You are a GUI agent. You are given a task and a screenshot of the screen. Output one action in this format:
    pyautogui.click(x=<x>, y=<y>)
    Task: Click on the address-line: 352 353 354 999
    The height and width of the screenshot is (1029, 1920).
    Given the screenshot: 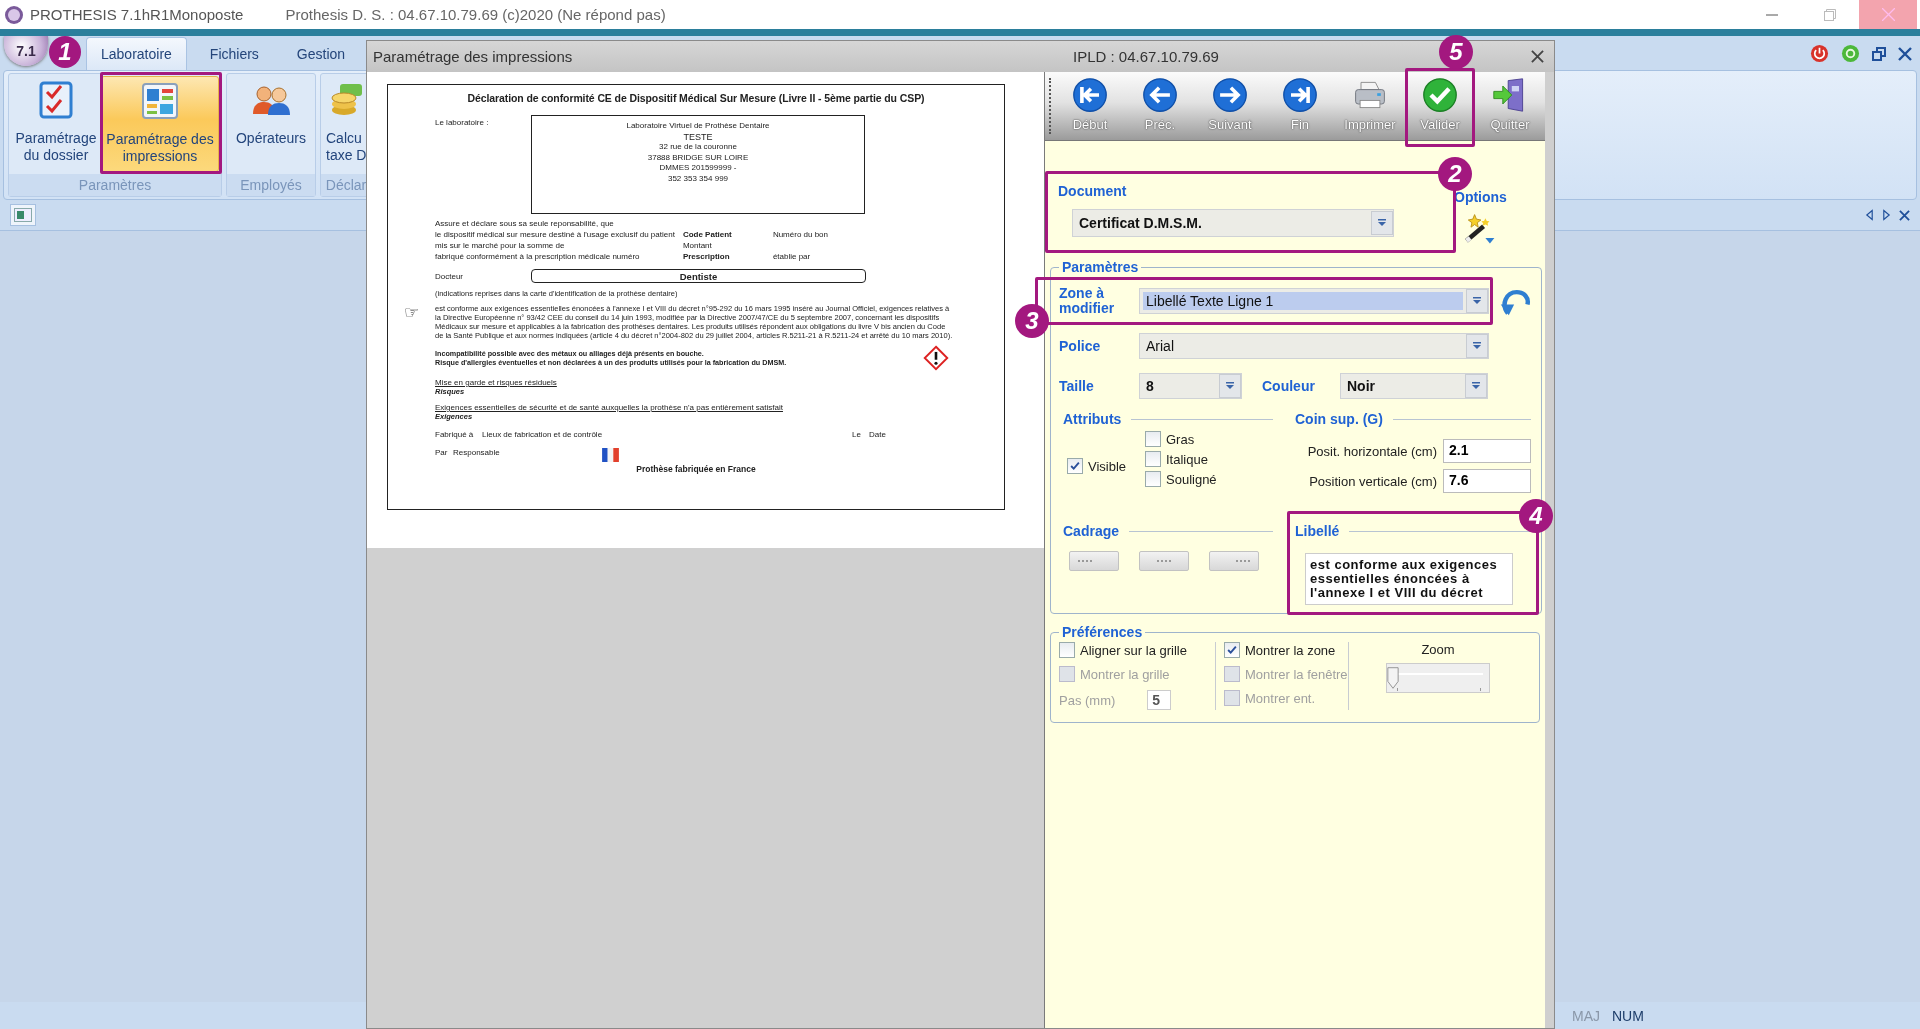 What is the action you would take?
    pyautogui.click(x=698, y=178)
    